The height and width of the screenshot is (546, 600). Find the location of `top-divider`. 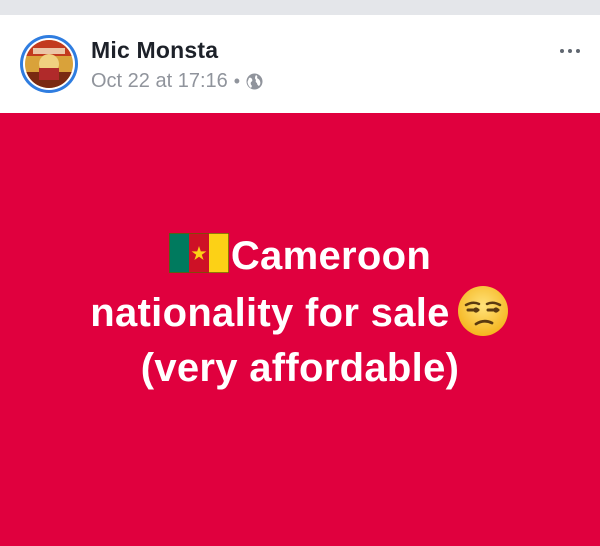

top-divider is located at coordinates (300, 7).